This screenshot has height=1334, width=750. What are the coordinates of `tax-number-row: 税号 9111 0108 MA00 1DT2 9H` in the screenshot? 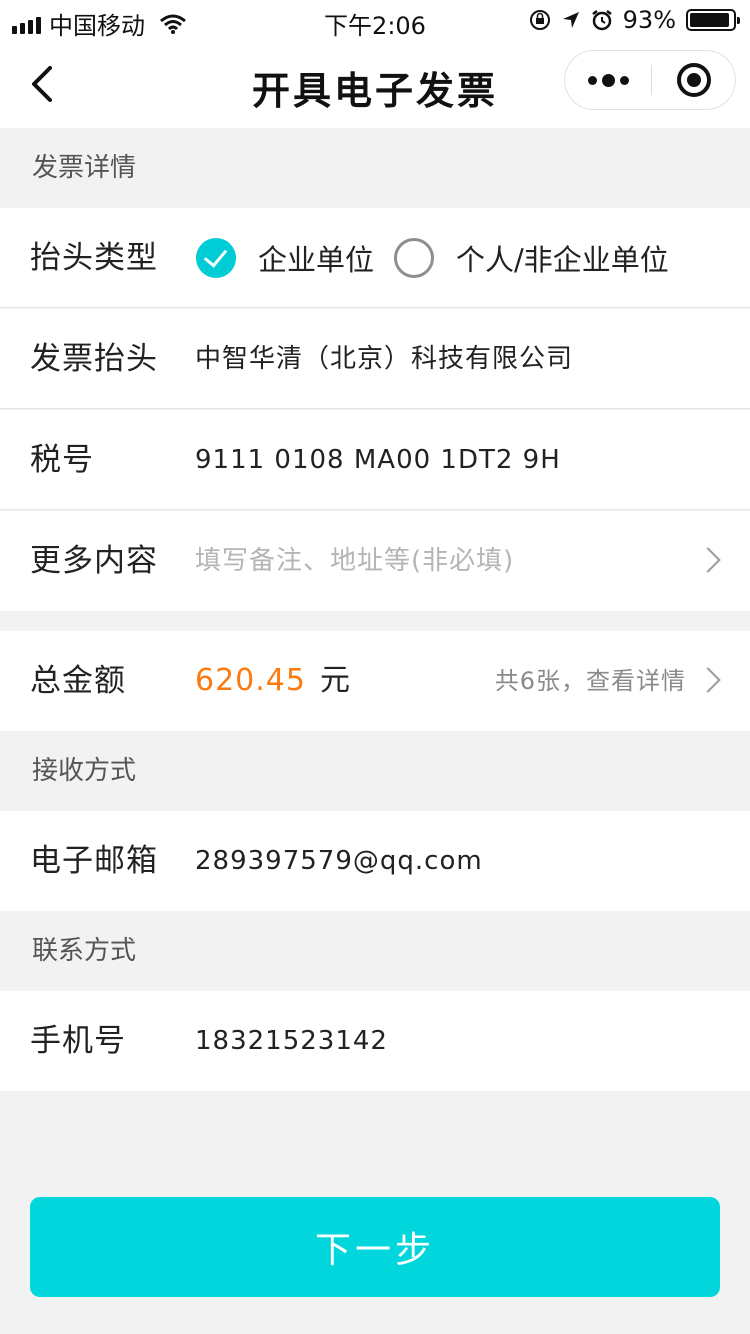 It's located at (375, 460).